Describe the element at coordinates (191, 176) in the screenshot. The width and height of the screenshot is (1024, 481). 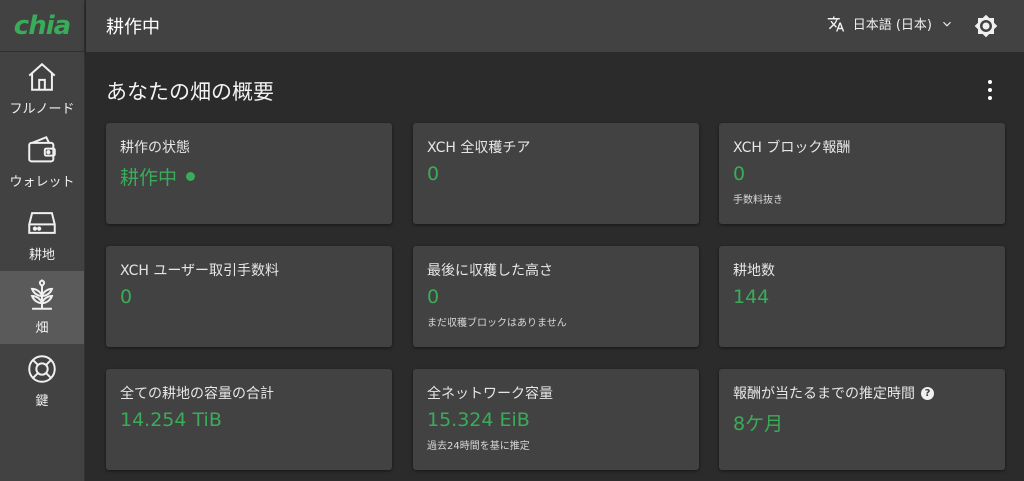
I see `status-dot` at that location.